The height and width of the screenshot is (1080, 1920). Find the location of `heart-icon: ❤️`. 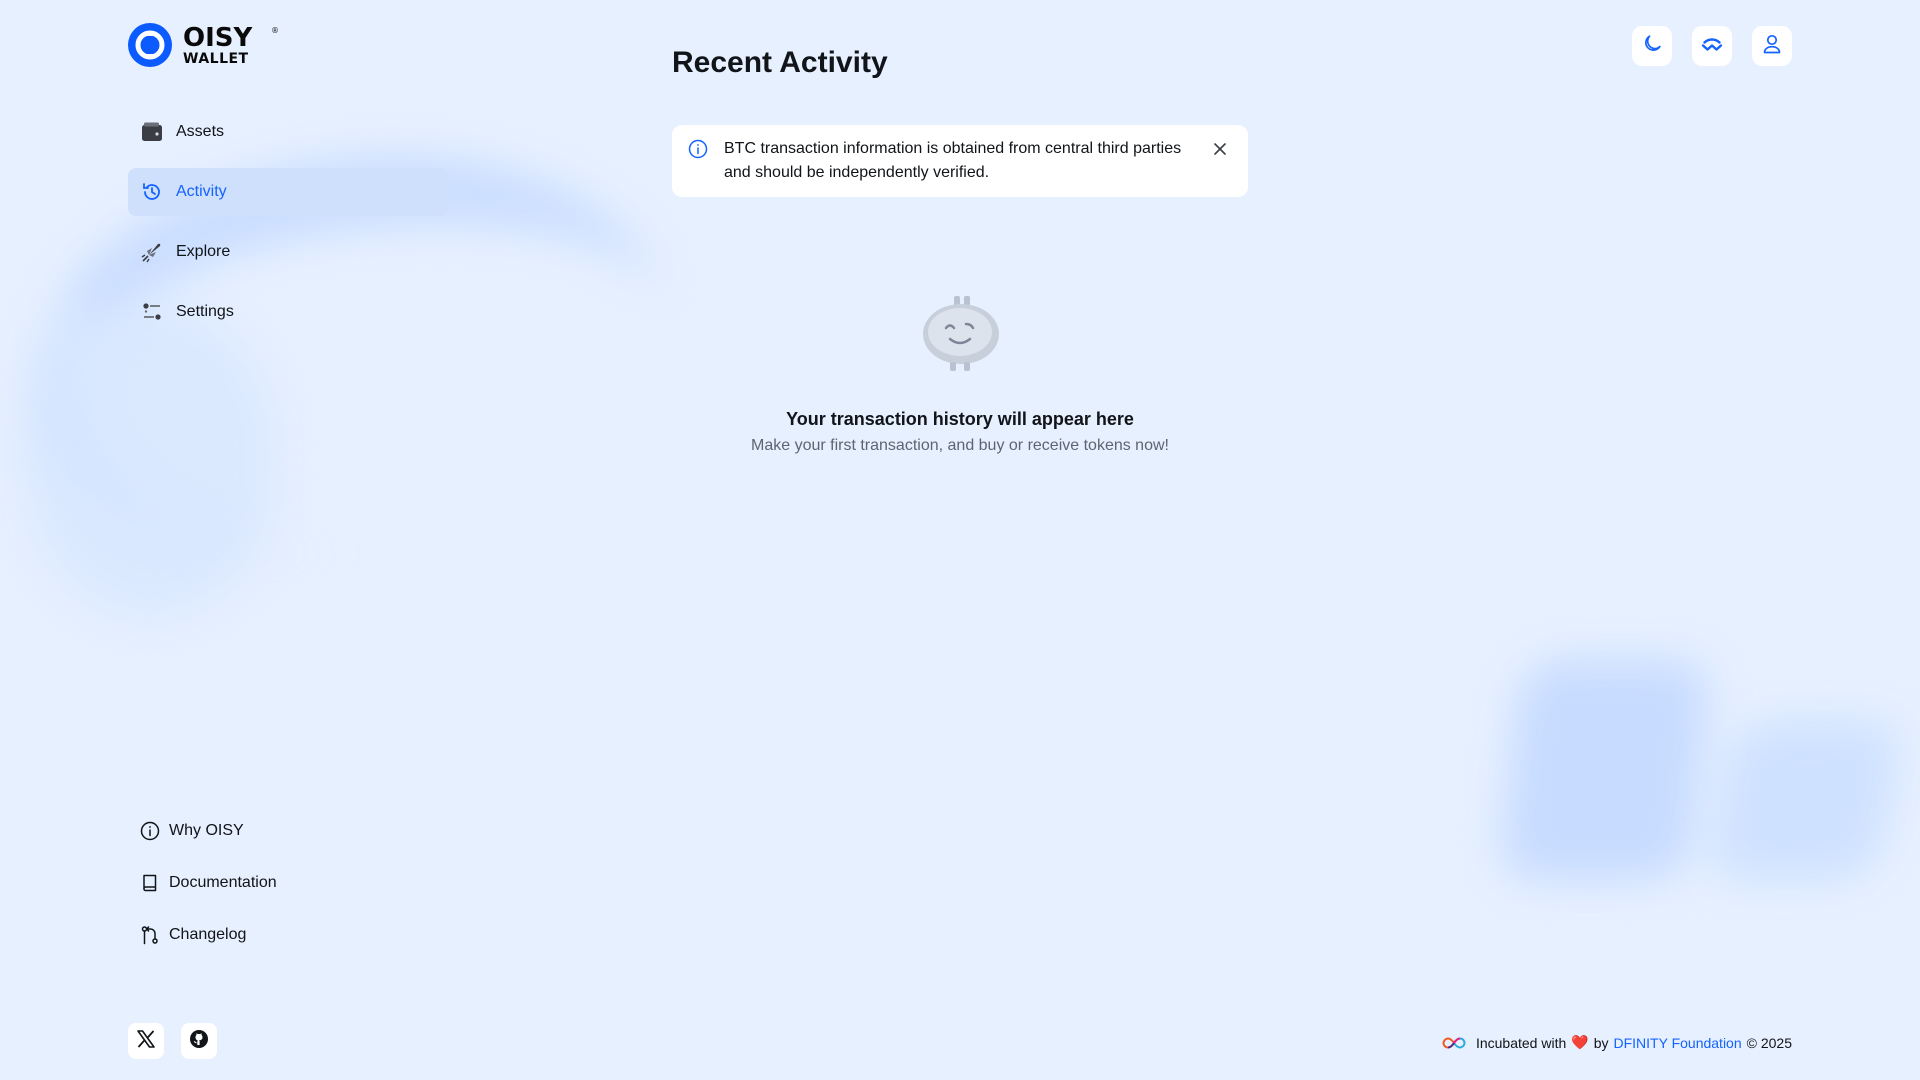

heart-icon: ❤️ is located at coordinates (1580, 1042).